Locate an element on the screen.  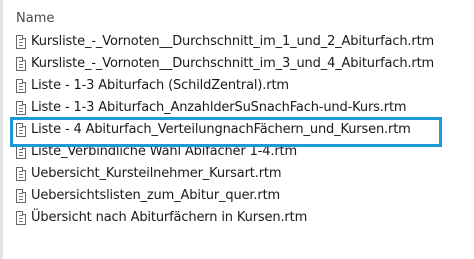
file-row: Uebersicht_Kursteilnehmer_Kursart.rtm is located at coordinates (237, 174).